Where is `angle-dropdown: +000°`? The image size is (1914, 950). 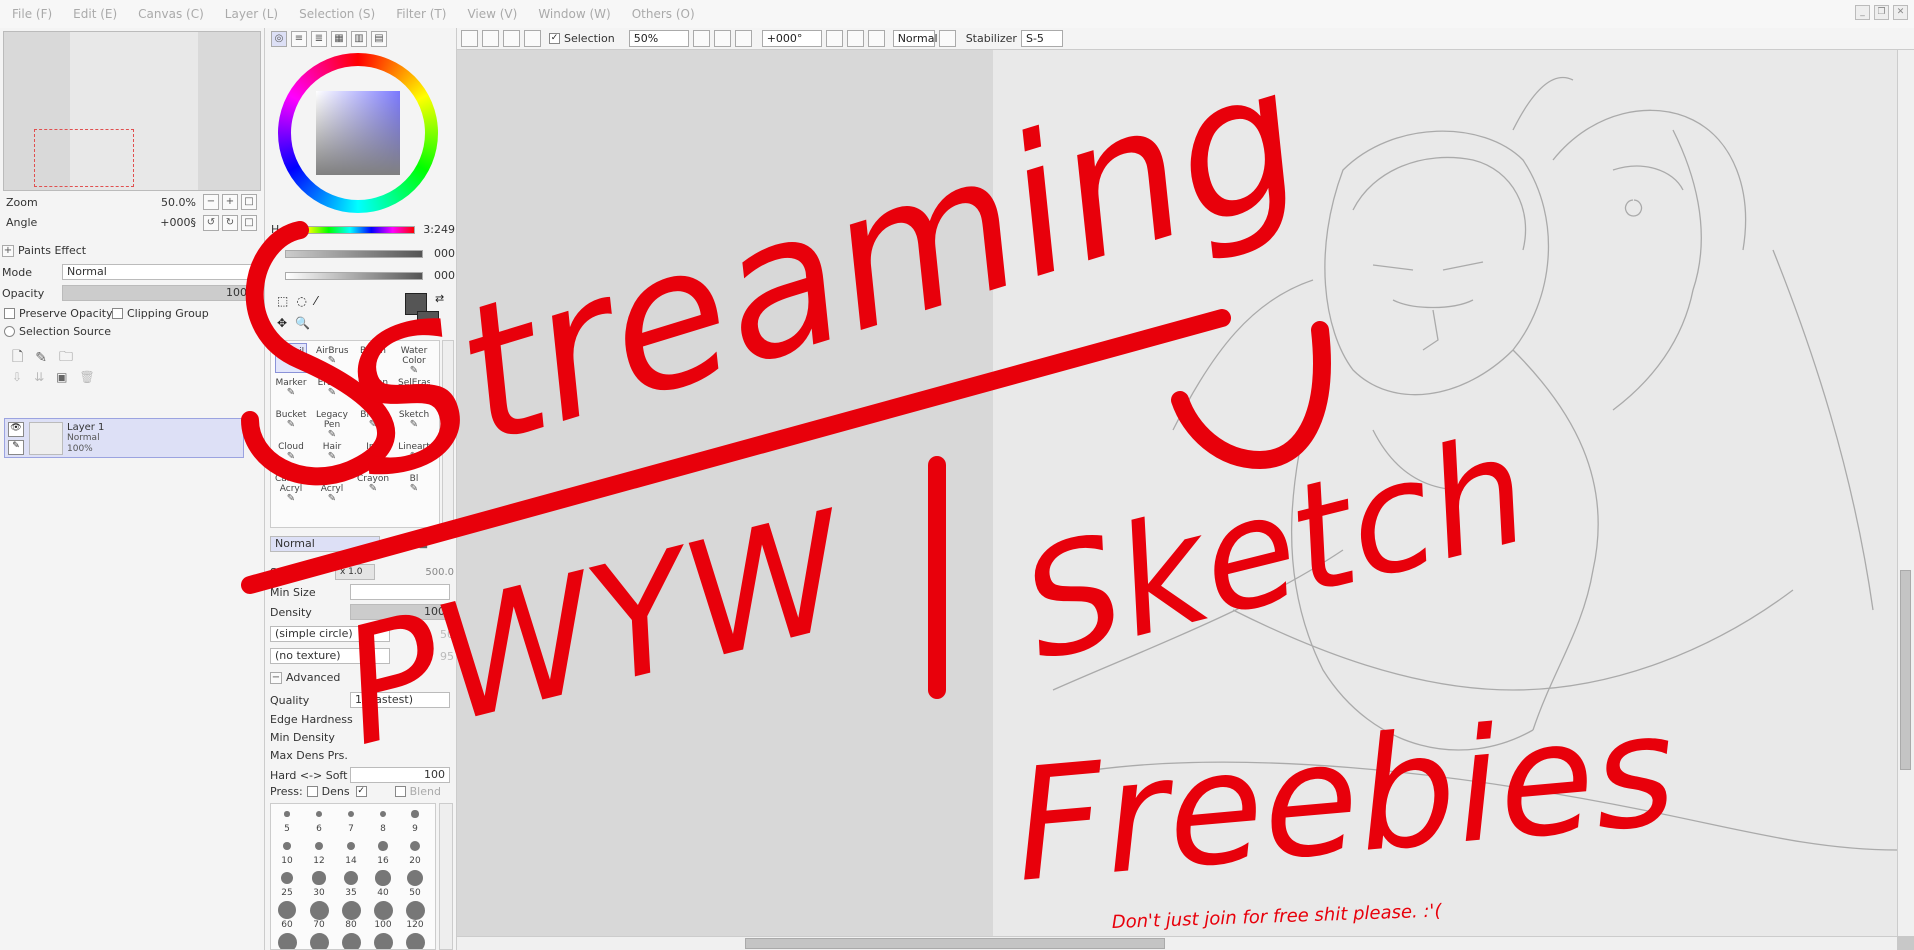 angle-dropdown: +000° is located at coordinates (791, 38).